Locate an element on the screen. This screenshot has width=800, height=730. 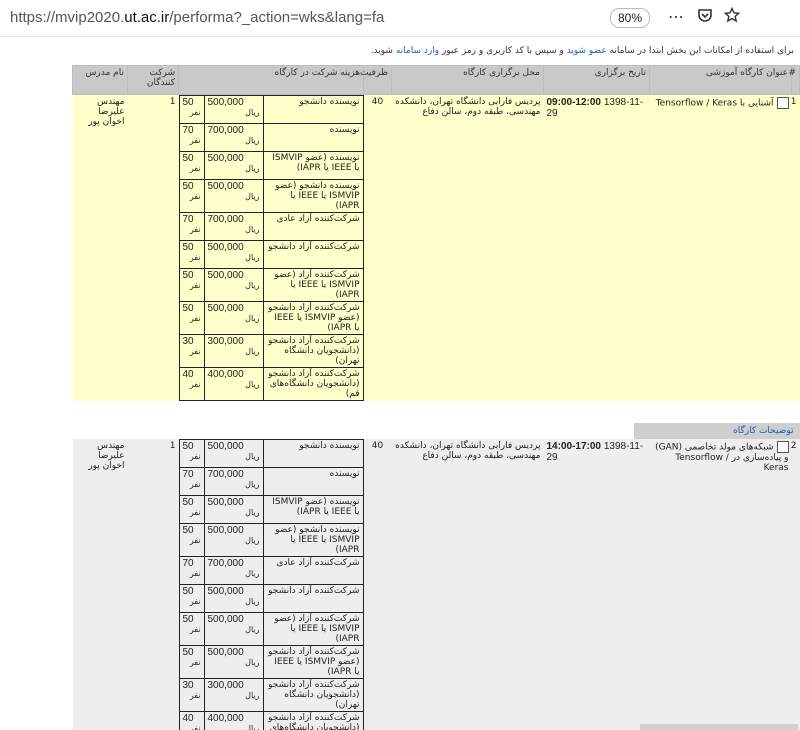
header-num: # is located at coordinates (794, 80).